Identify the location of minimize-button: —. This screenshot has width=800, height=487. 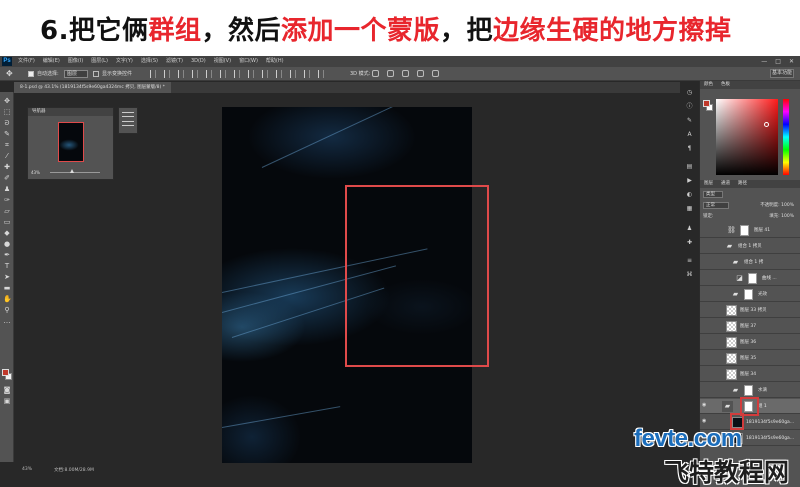
(764, 61).